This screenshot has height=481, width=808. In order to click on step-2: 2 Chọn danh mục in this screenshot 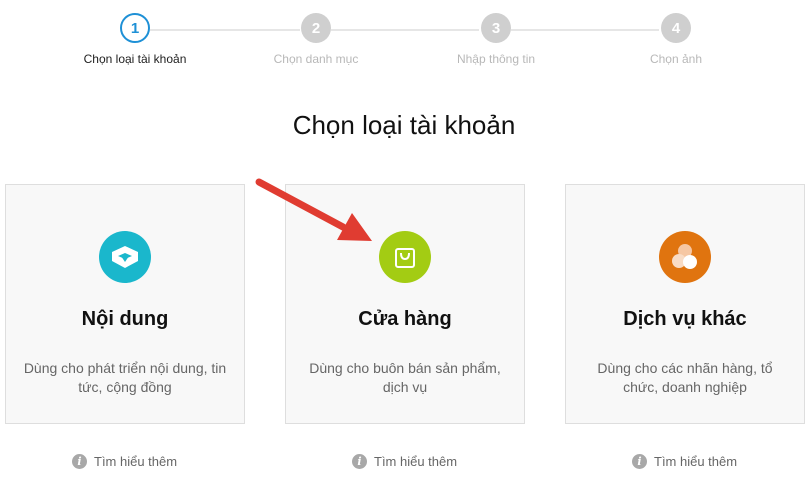, I will do `click(316, 39)`.